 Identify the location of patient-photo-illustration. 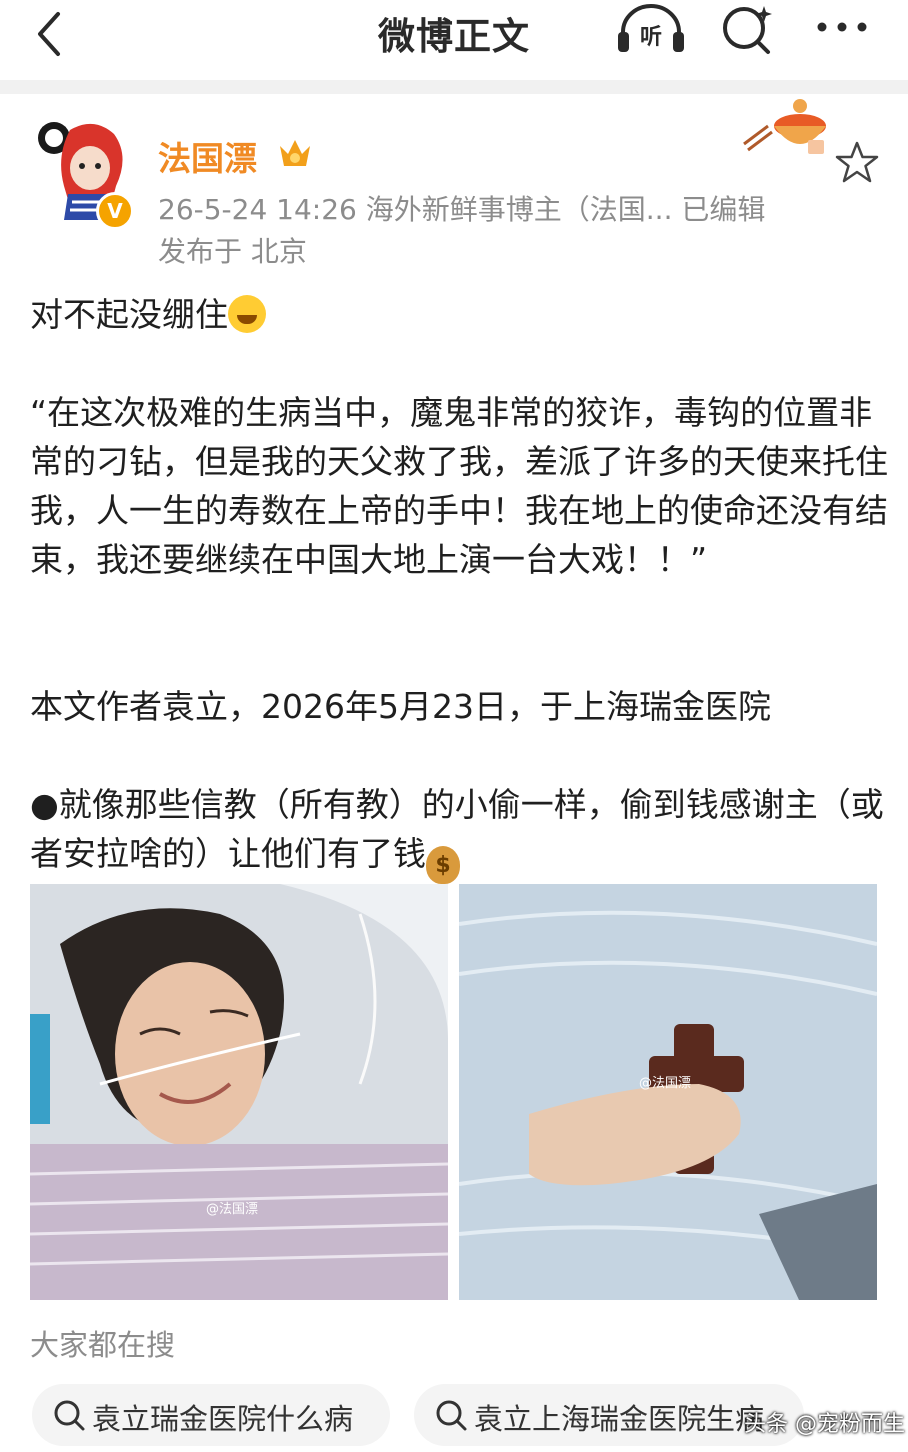
(239, 1092).